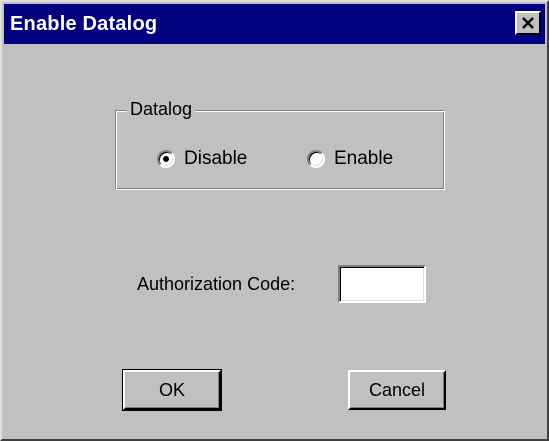 The width and height of the screenshot is (549, 441). Describe the element at coordinates (274, 24) in the screenshot. I see `title-bar: Enable Datalog` at that location.